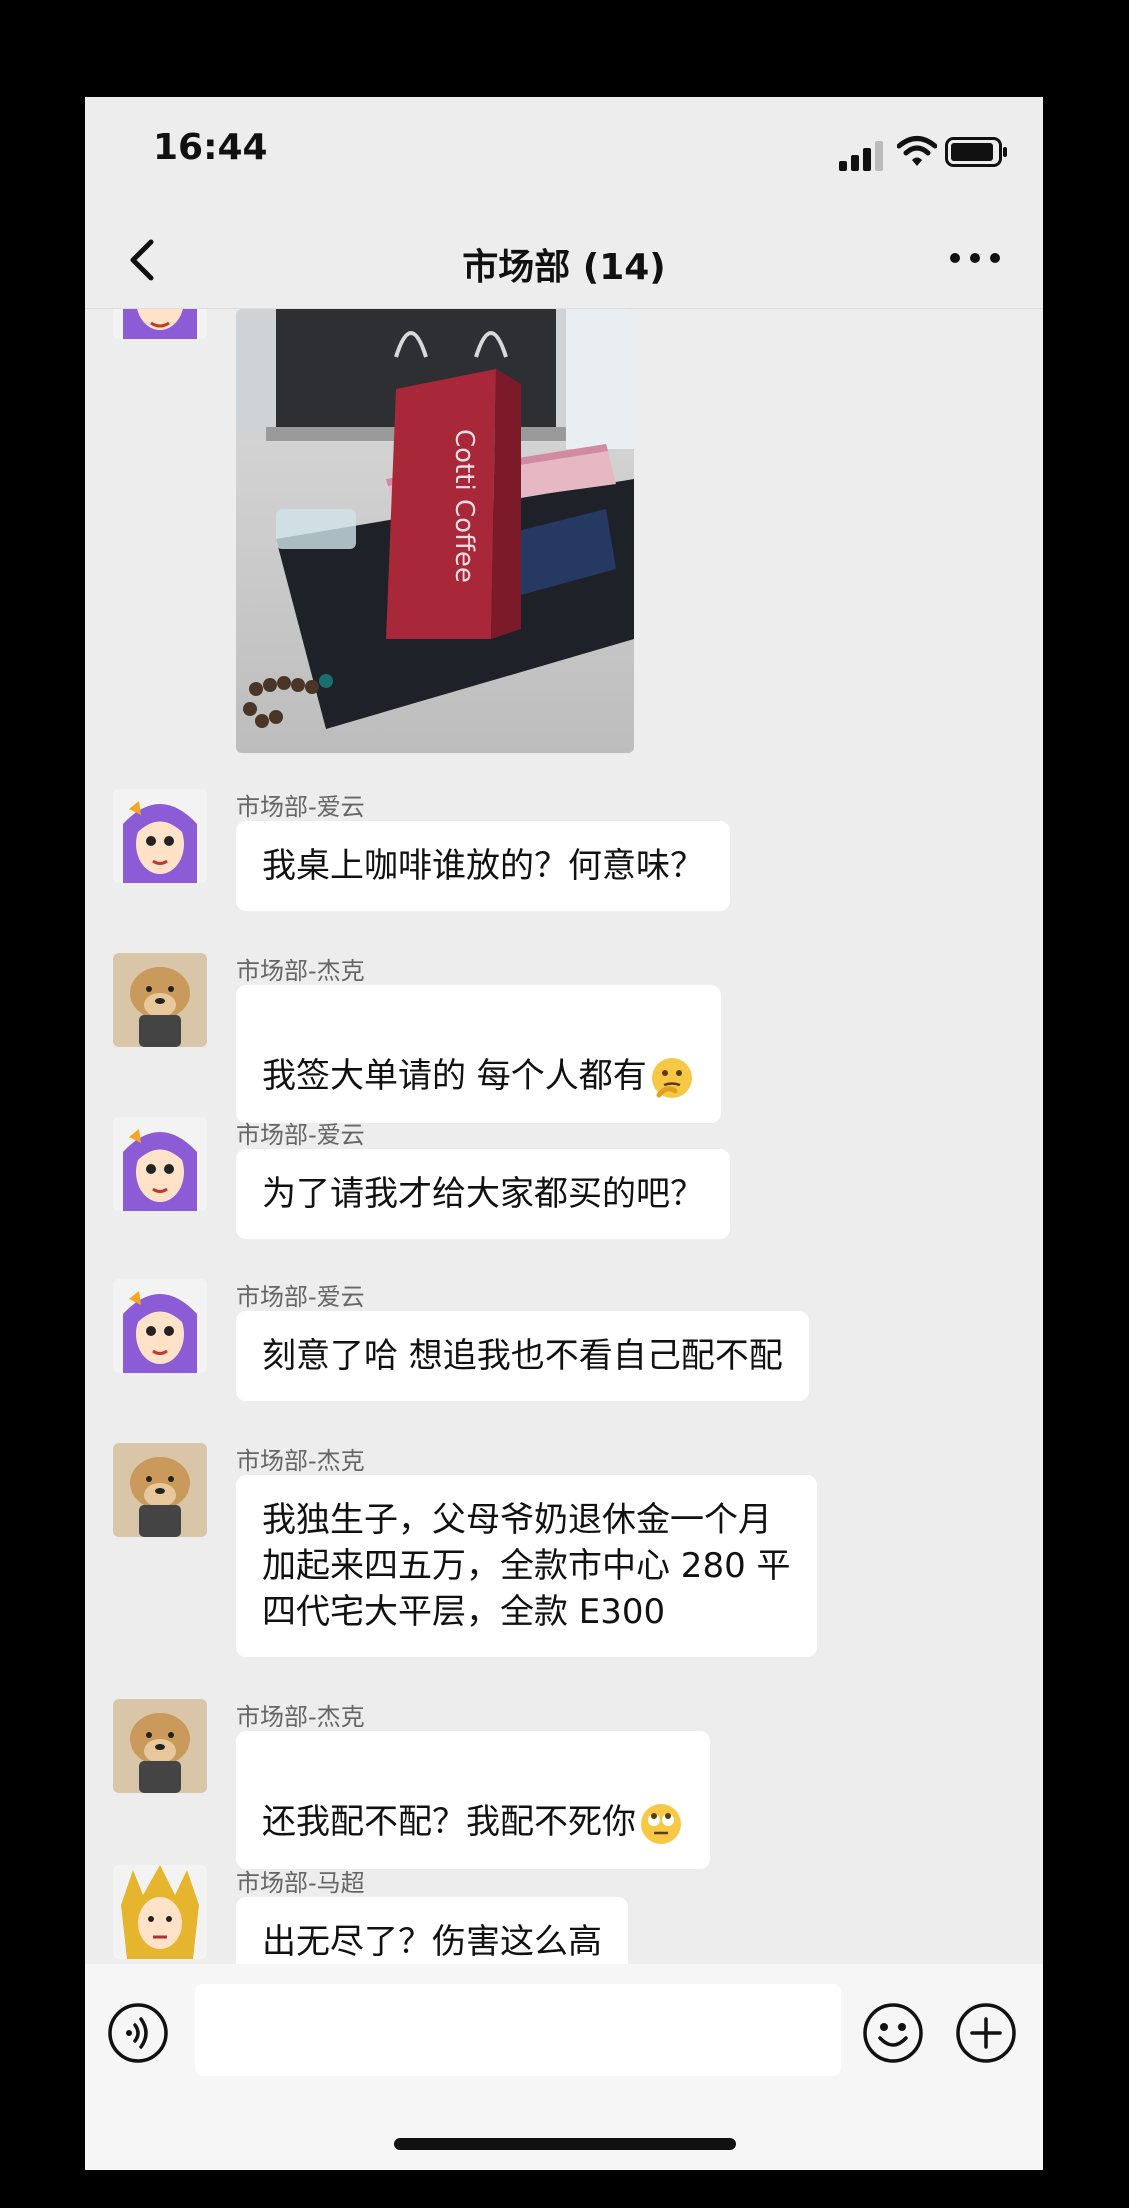 The width and height of the screenshot is (1129, 2208). I want to click on message-bubble: 刻意了哈 想追我也不看自己配不配, so click(522, 1356).